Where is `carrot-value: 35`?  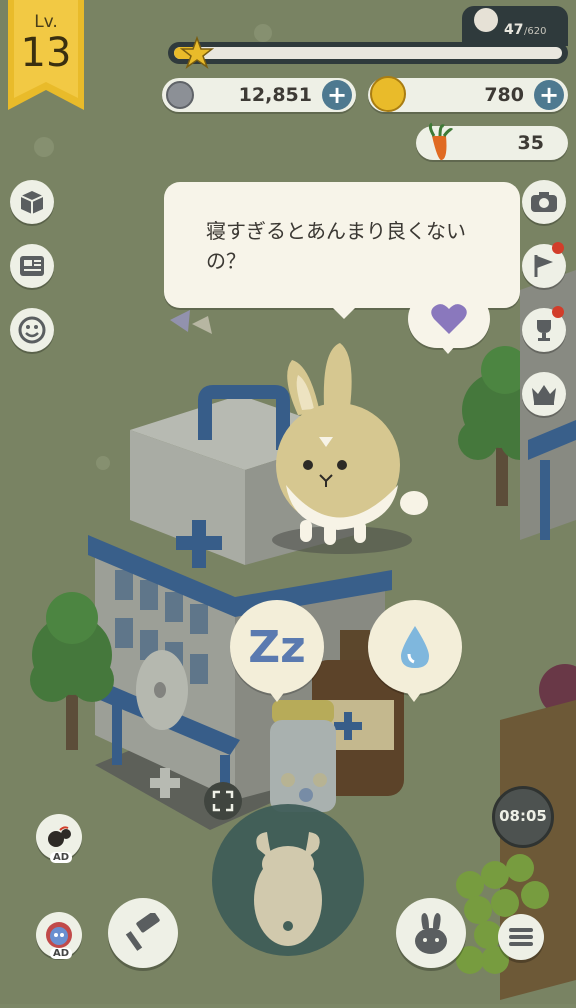 carrot-value: 35 is located at coordinates (530, 143).